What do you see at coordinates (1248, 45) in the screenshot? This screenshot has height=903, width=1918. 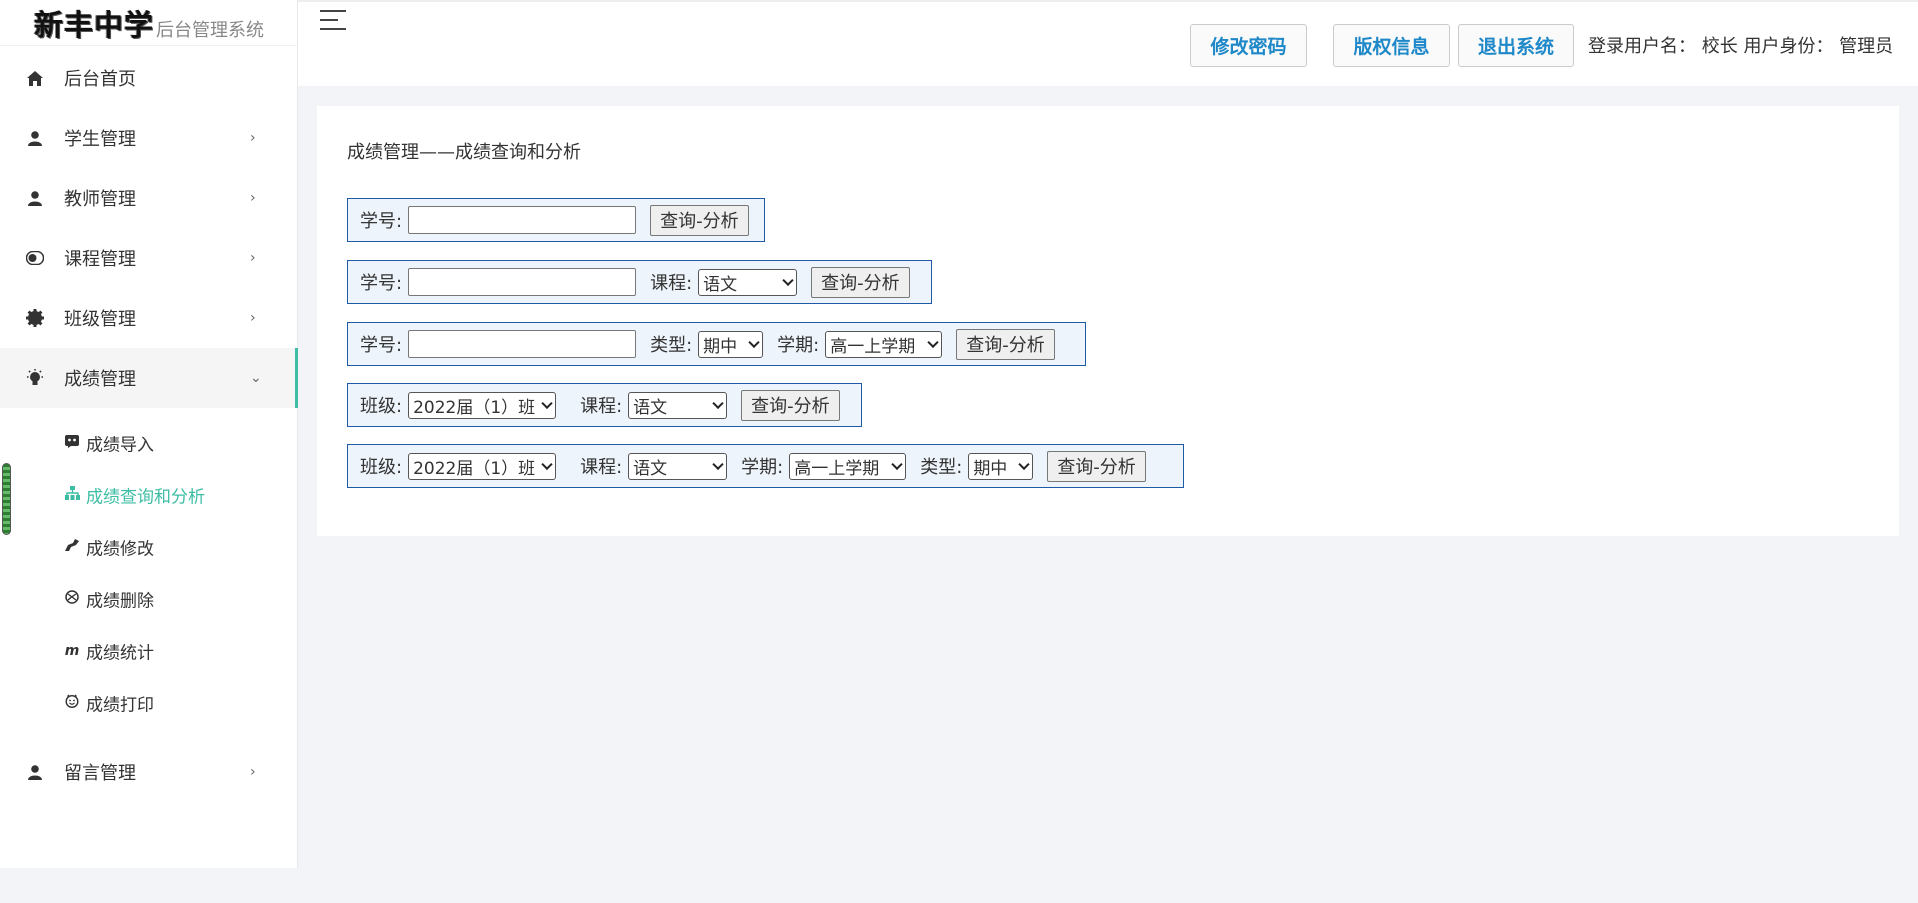 I see `change-password-button: 修改密码` at bounding box center [1248, 45].